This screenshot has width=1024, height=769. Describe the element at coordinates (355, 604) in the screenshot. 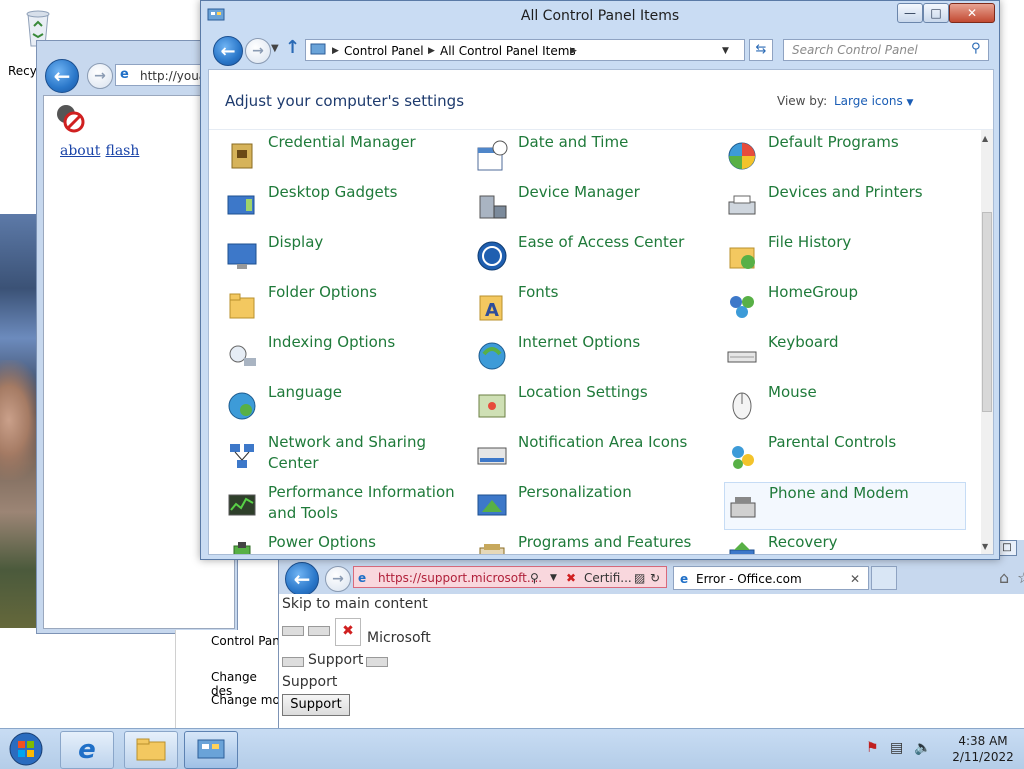

I see `skip-link: Skip to main content` at that location.